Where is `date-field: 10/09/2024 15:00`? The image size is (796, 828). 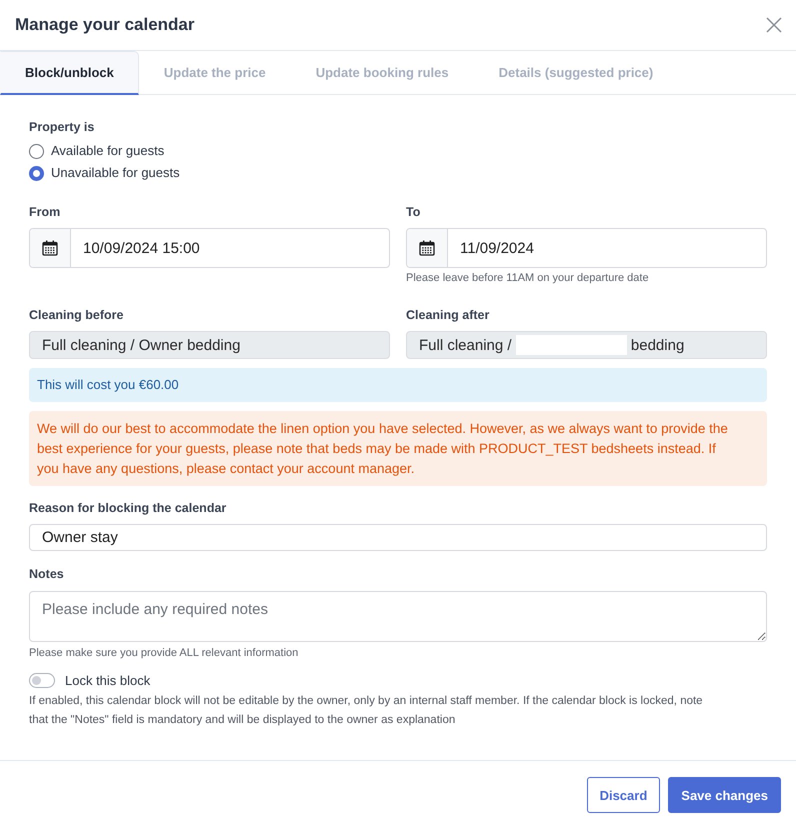 date-field: 10/09/2024 15:00 is located at coordinates (209, 248).